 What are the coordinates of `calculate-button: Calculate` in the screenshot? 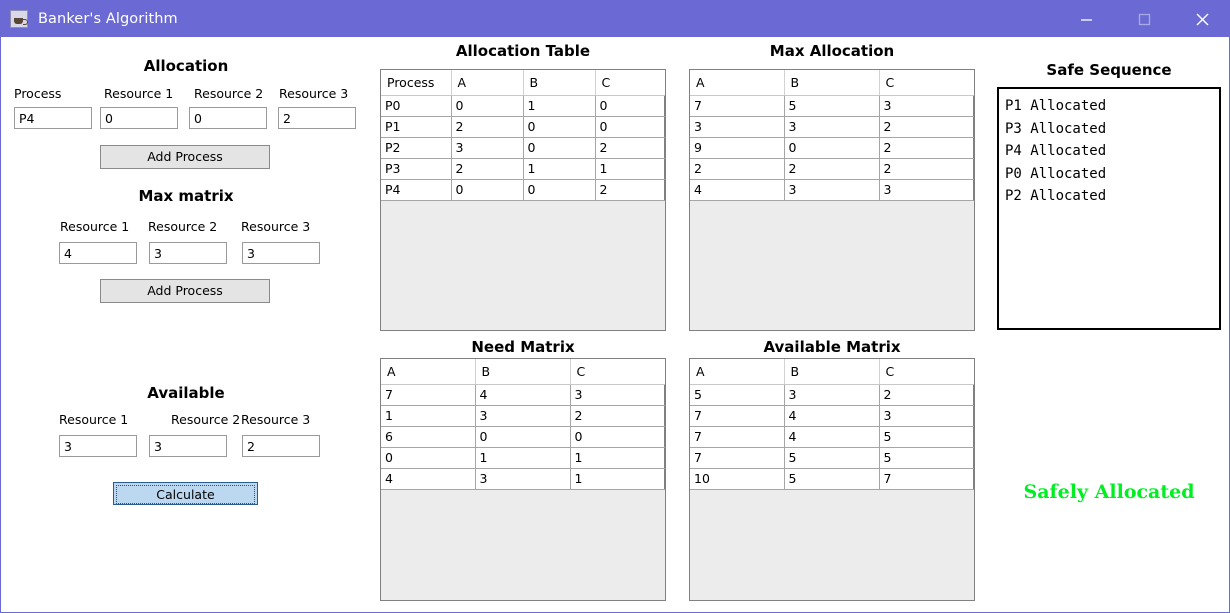 It's located at (185, 493).